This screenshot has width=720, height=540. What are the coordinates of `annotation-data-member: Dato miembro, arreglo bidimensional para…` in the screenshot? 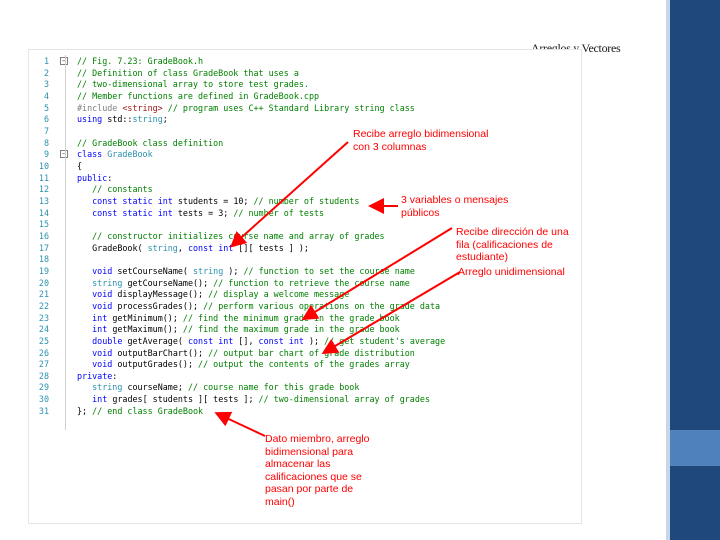 It's located at (317, 470).